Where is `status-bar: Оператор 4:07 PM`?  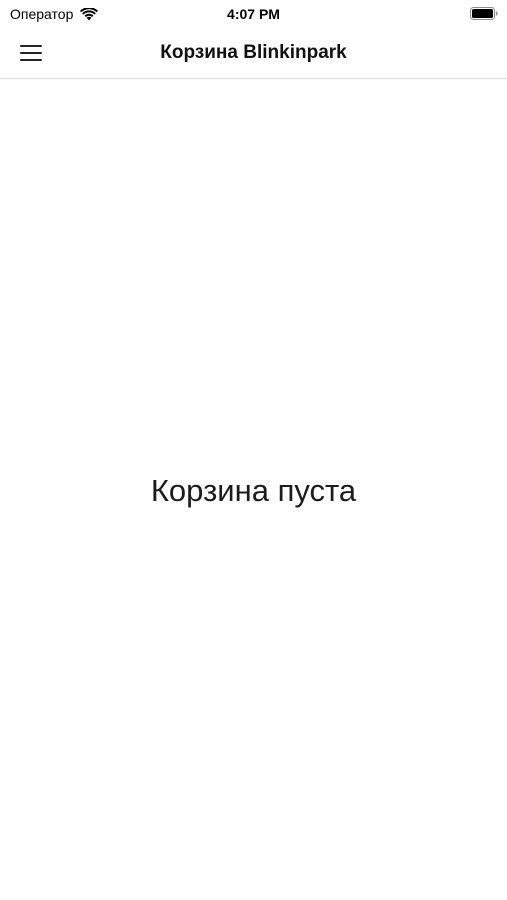
status-bar: Оператор 4:07 PM is located at coordinates (253, 14).